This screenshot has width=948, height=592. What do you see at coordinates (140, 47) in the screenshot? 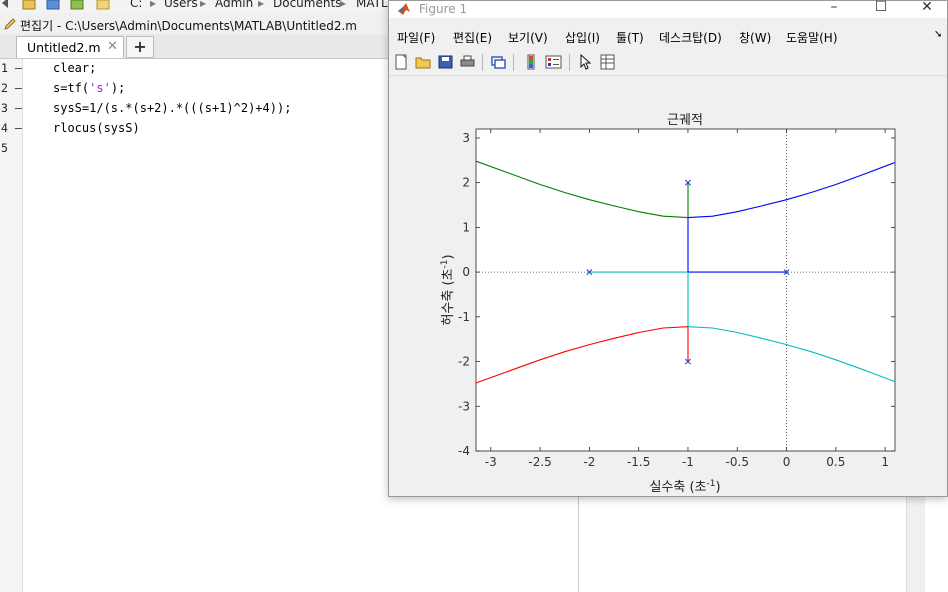
I see `new-tab-button: +` at bounding box center [140, 47].